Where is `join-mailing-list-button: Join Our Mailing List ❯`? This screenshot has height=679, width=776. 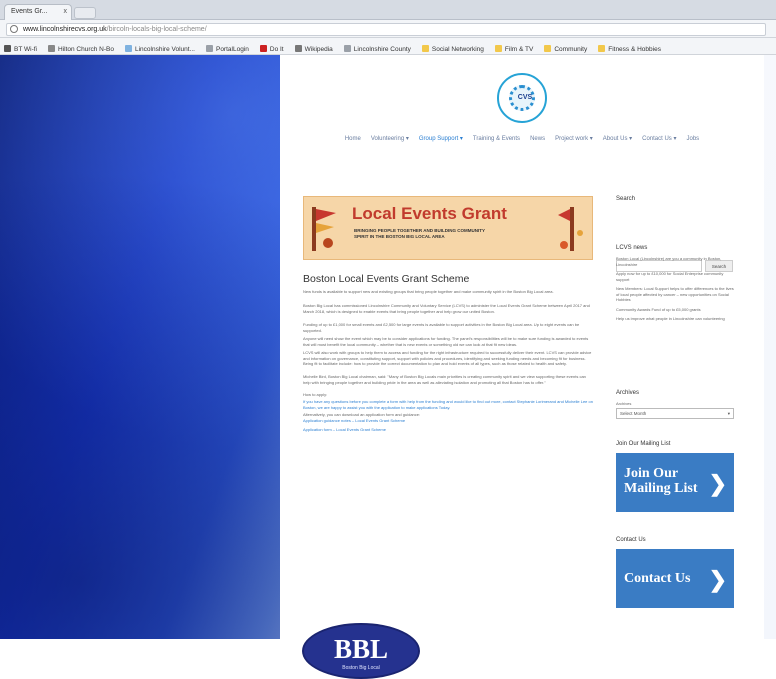
join-mailing-list-button: Join Our Mailing List ❯ is located at coordinates (675, 482).